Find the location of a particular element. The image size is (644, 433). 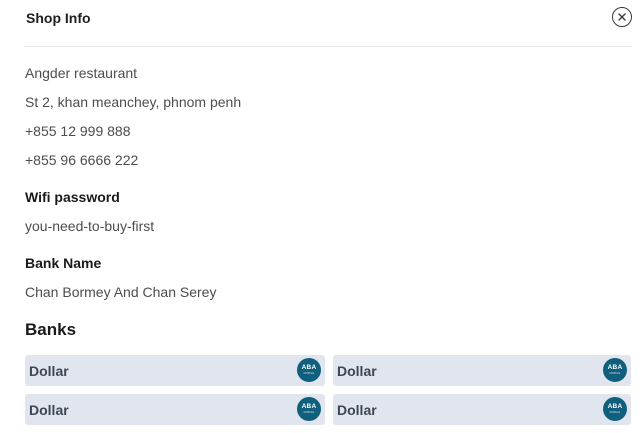

modal-header: Shop Info is located at coordinates (328, 23).